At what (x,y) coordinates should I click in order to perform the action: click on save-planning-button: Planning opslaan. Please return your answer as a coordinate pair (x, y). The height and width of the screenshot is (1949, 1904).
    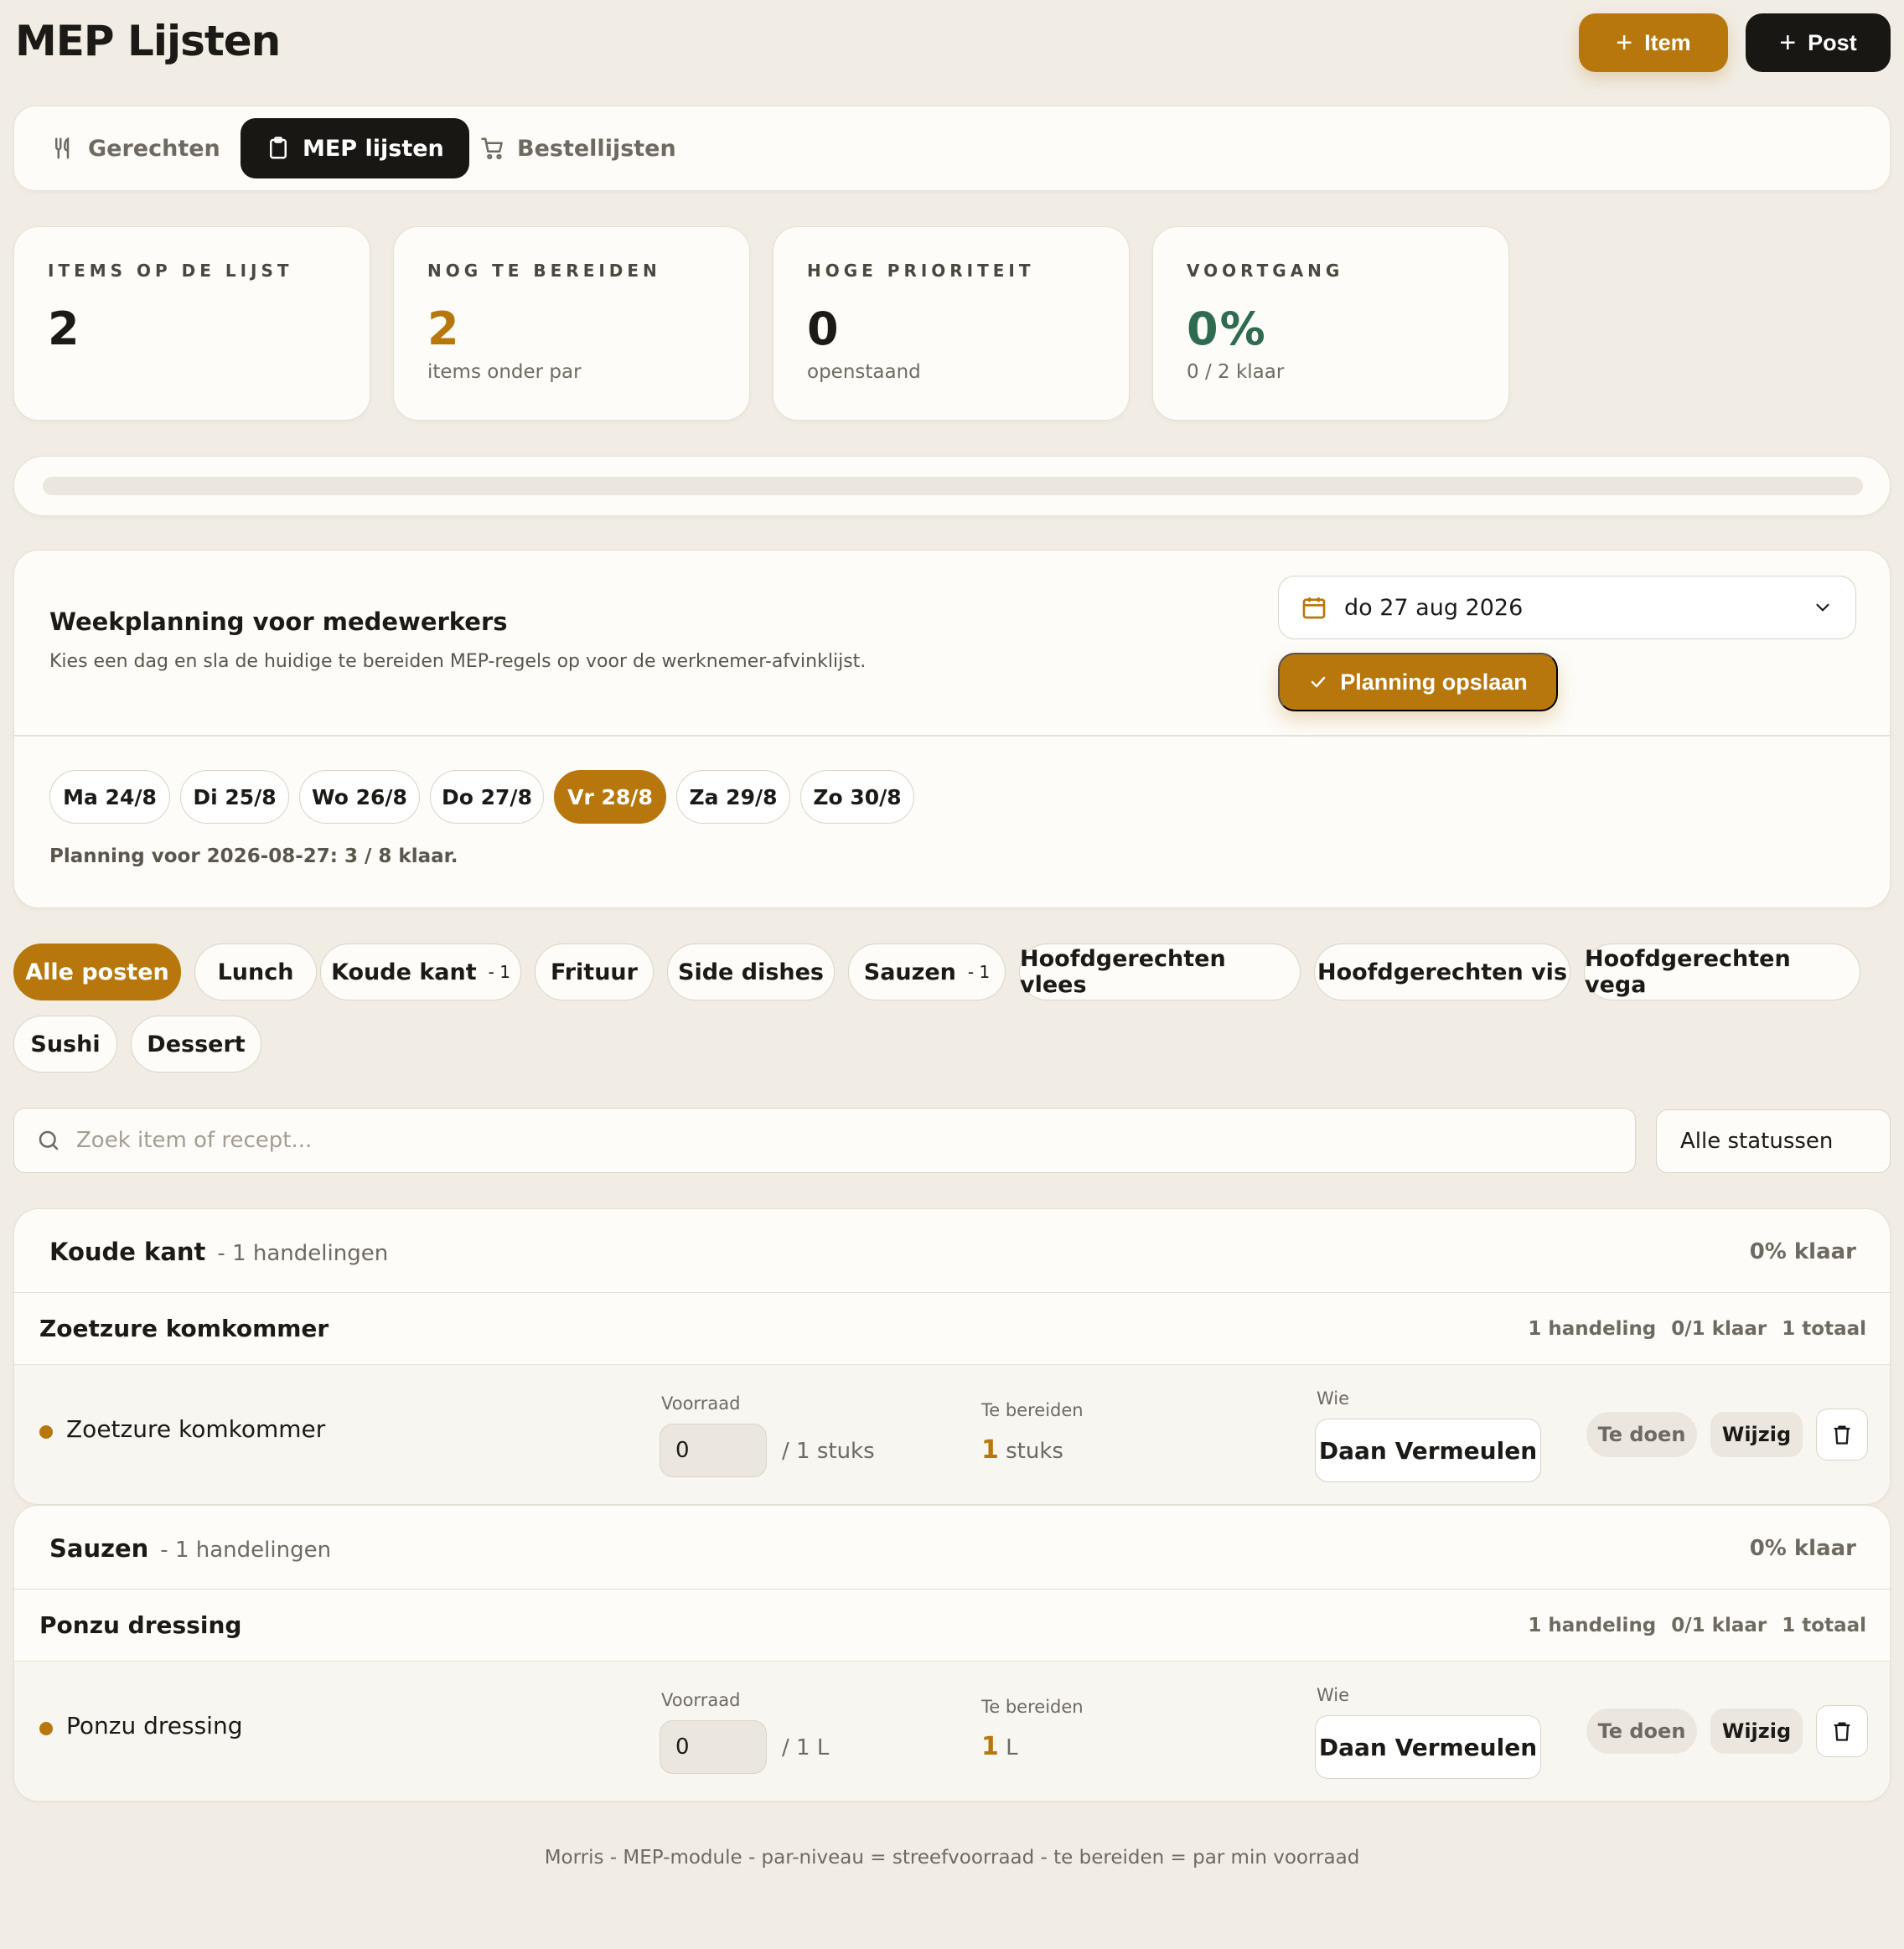
    Looking at the image, I should click on (1418, 682).